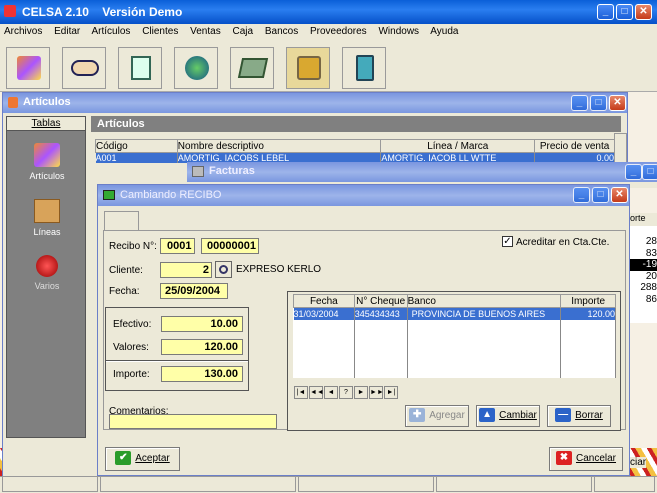 The height and width of the screenshot is (493, 657). I want to click on cliente-name: EXPRESO KERLO, so click(279, 269).